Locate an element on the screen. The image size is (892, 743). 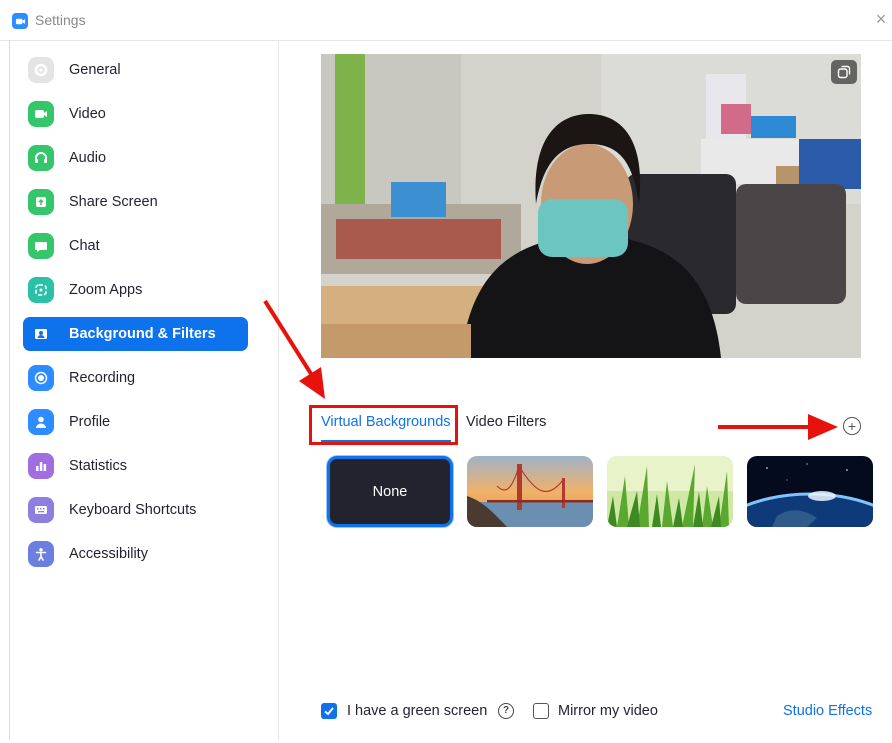
share-screen-icon is located at coordinates (41, 202).